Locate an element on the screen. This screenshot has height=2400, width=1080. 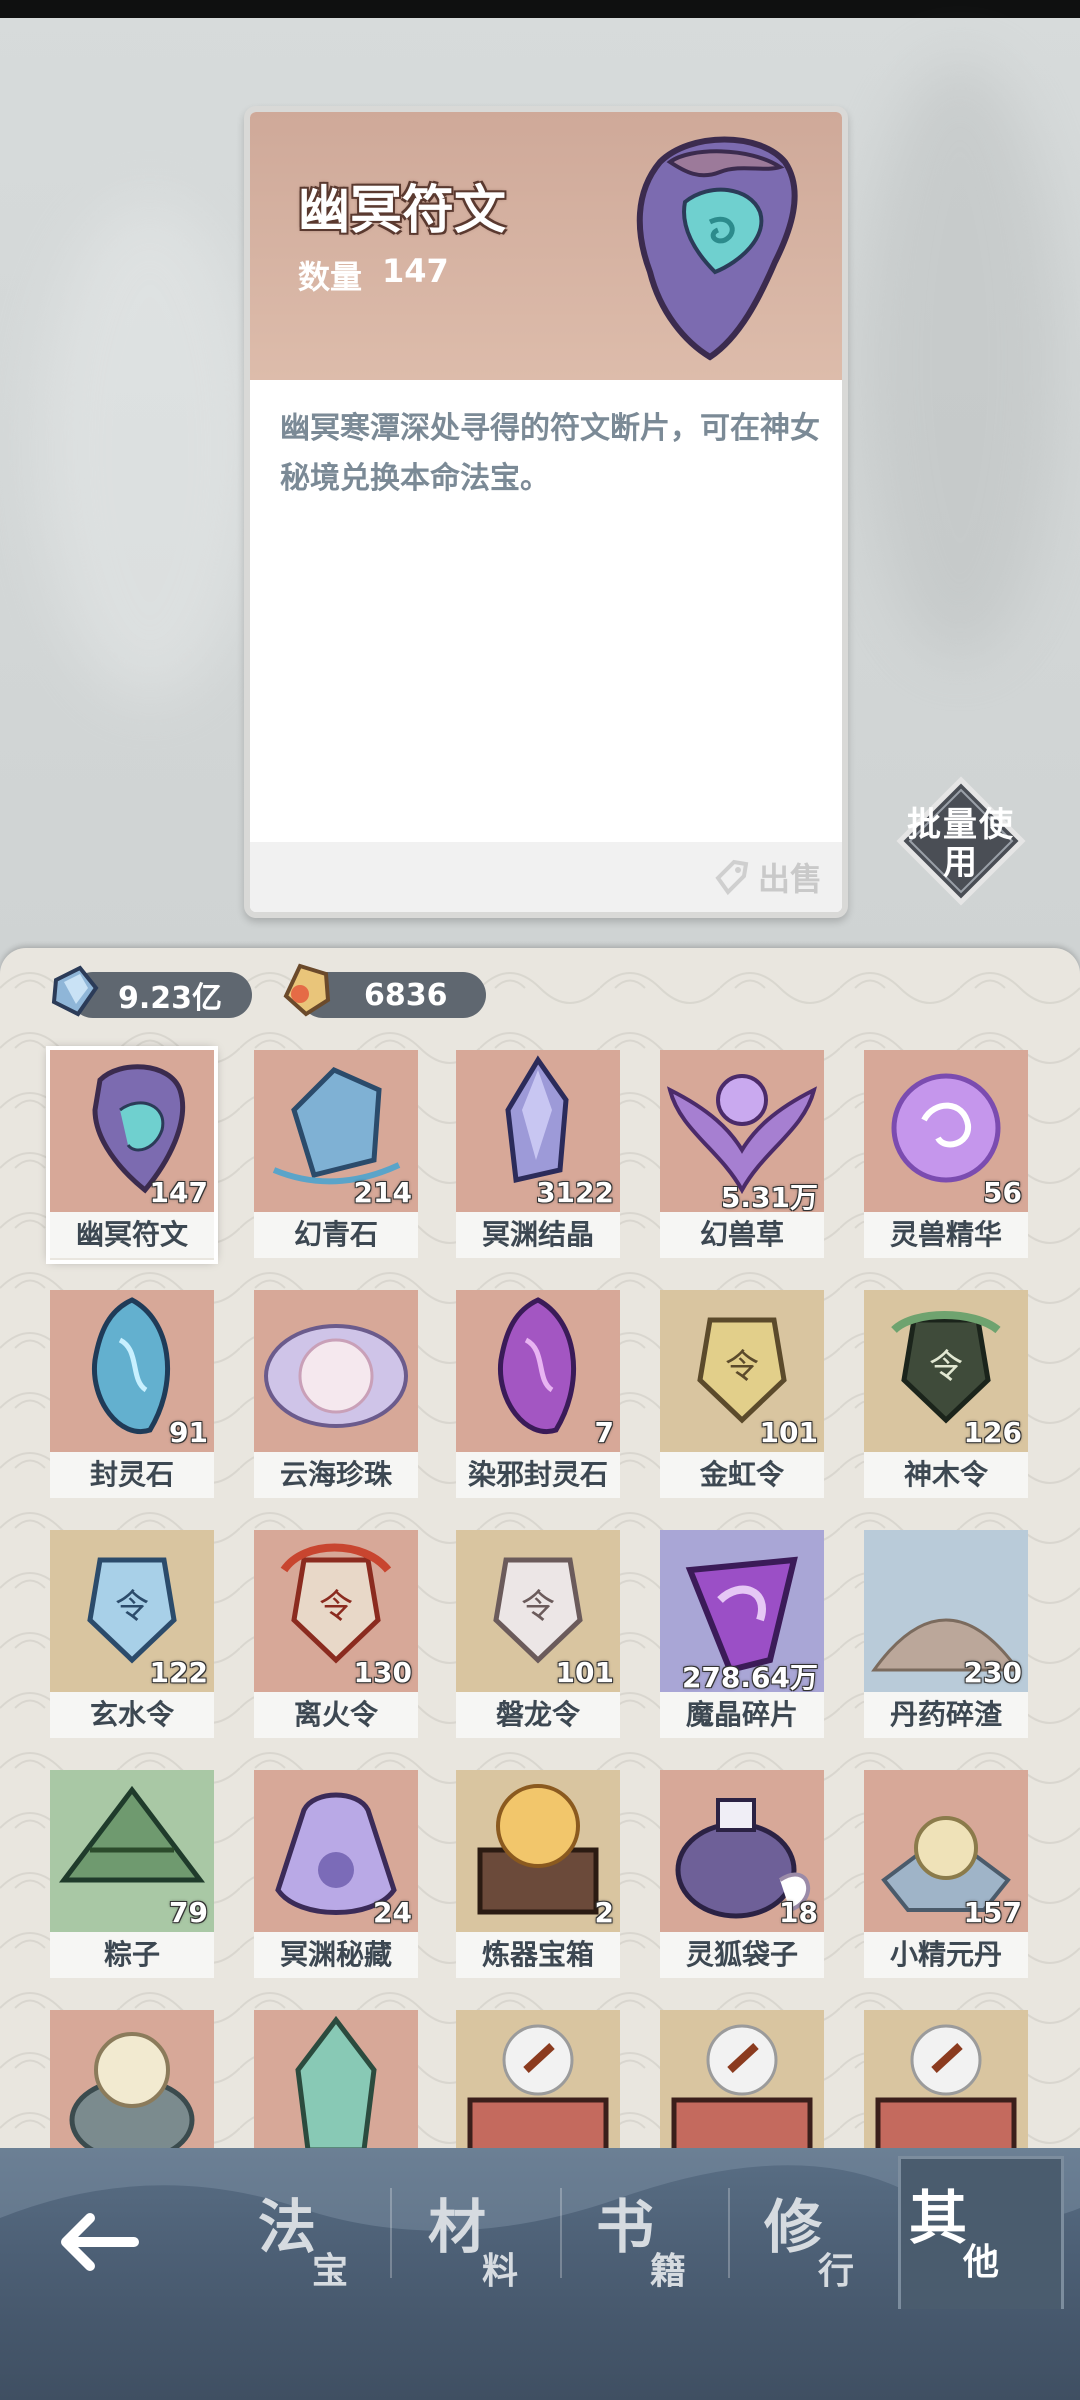
item-name: 炼器宝箱 is located at coordinates (538, 1955).